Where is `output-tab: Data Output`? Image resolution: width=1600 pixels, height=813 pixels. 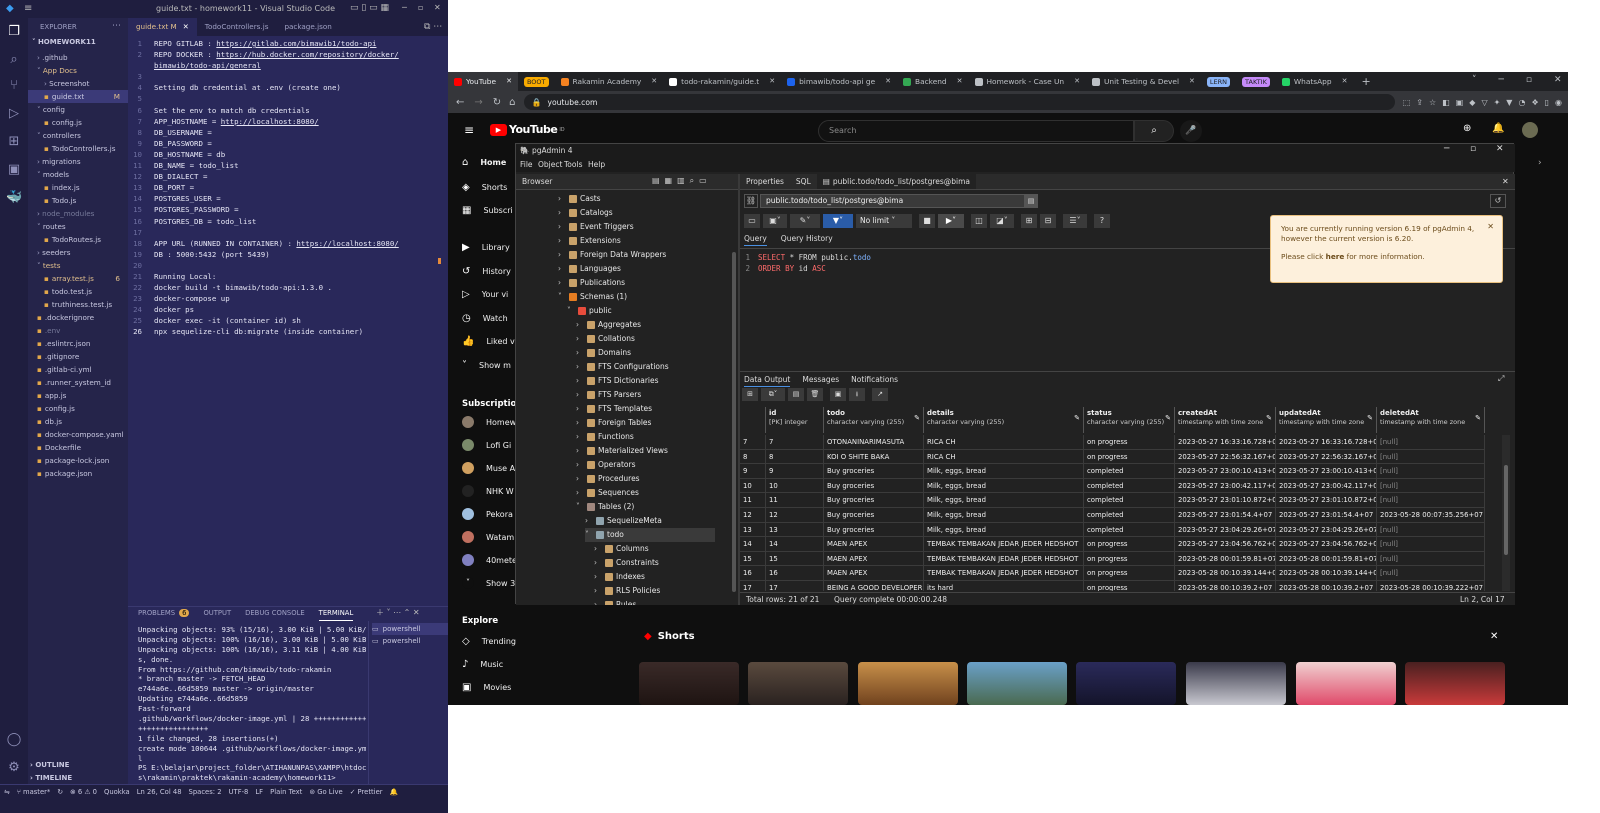 output-tab: Data Output is located at coordinates (767, 381).